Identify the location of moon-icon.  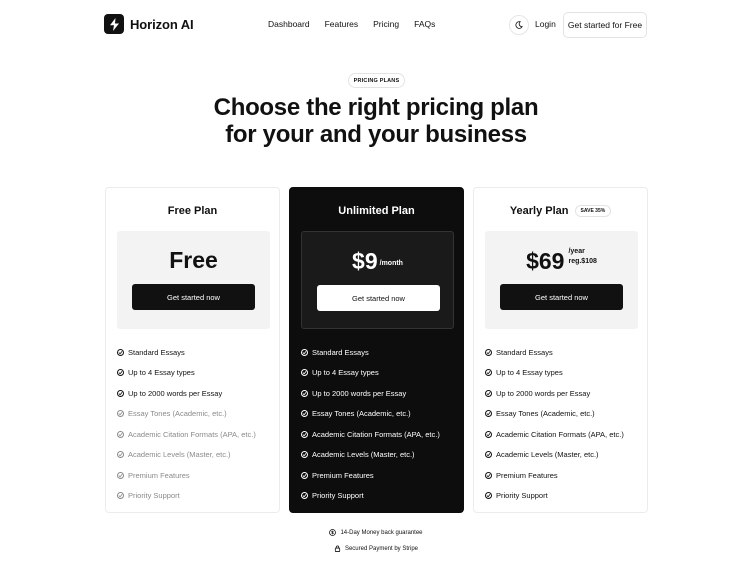
(519, 25).